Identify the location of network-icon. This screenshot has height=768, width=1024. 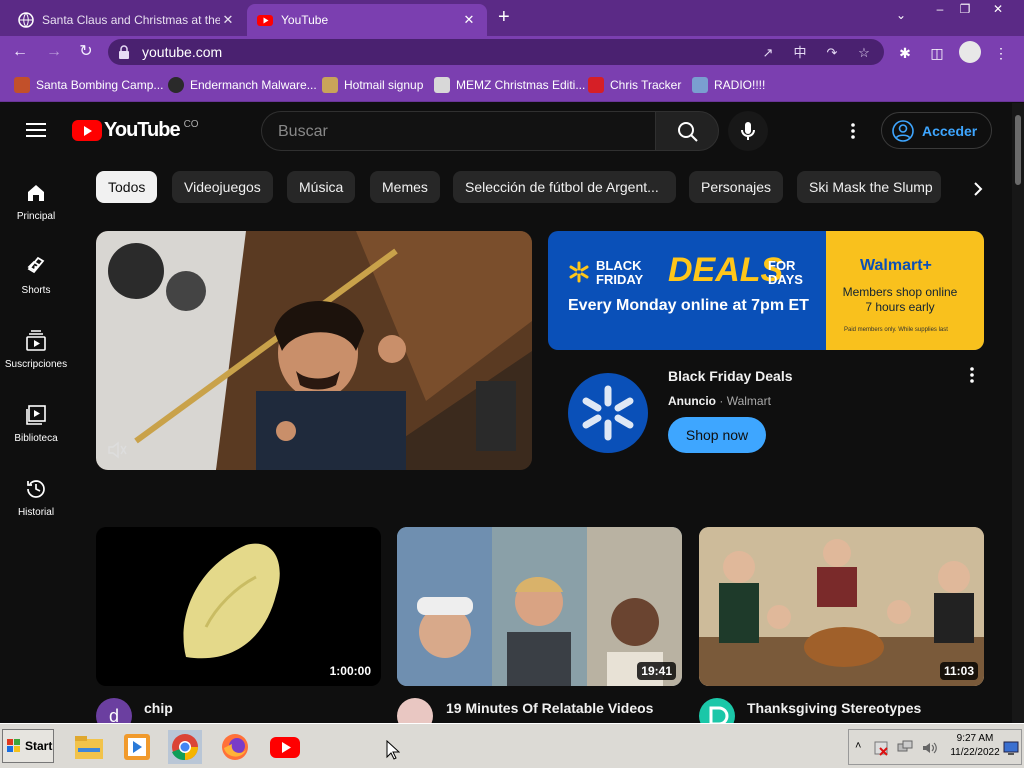
(905, 748).